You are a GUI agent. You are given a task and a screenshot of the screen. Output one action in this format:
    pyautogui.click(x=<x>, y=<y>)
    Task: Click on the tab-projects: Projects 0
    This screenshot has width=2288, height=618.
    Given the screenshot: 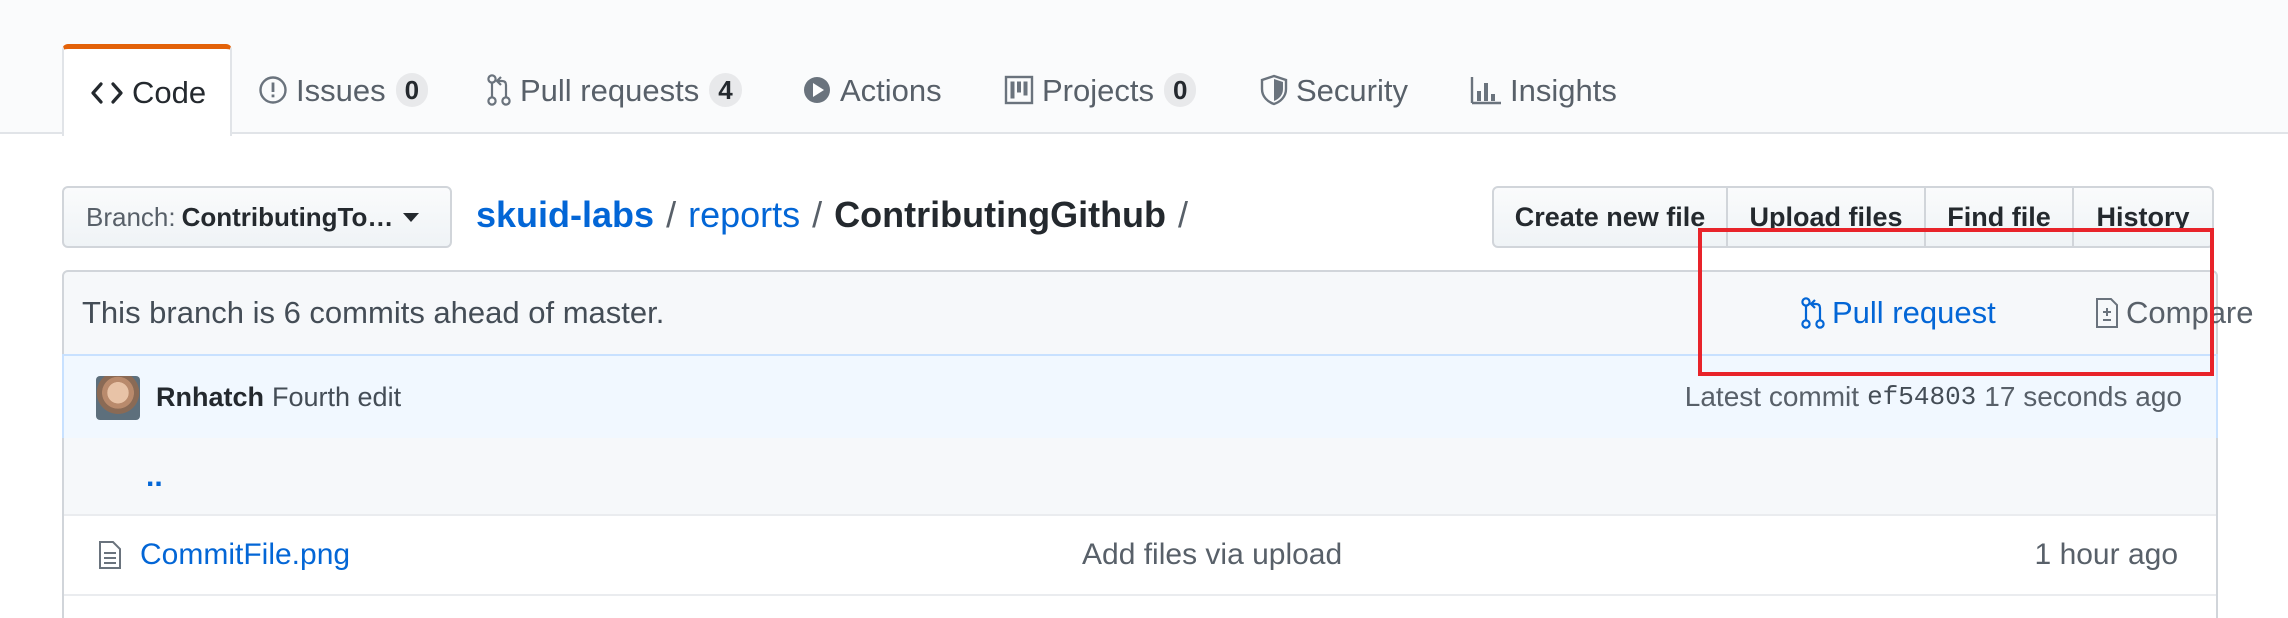 What is the action you would take?
    pyautogui.click(x=1100, y=90)
    